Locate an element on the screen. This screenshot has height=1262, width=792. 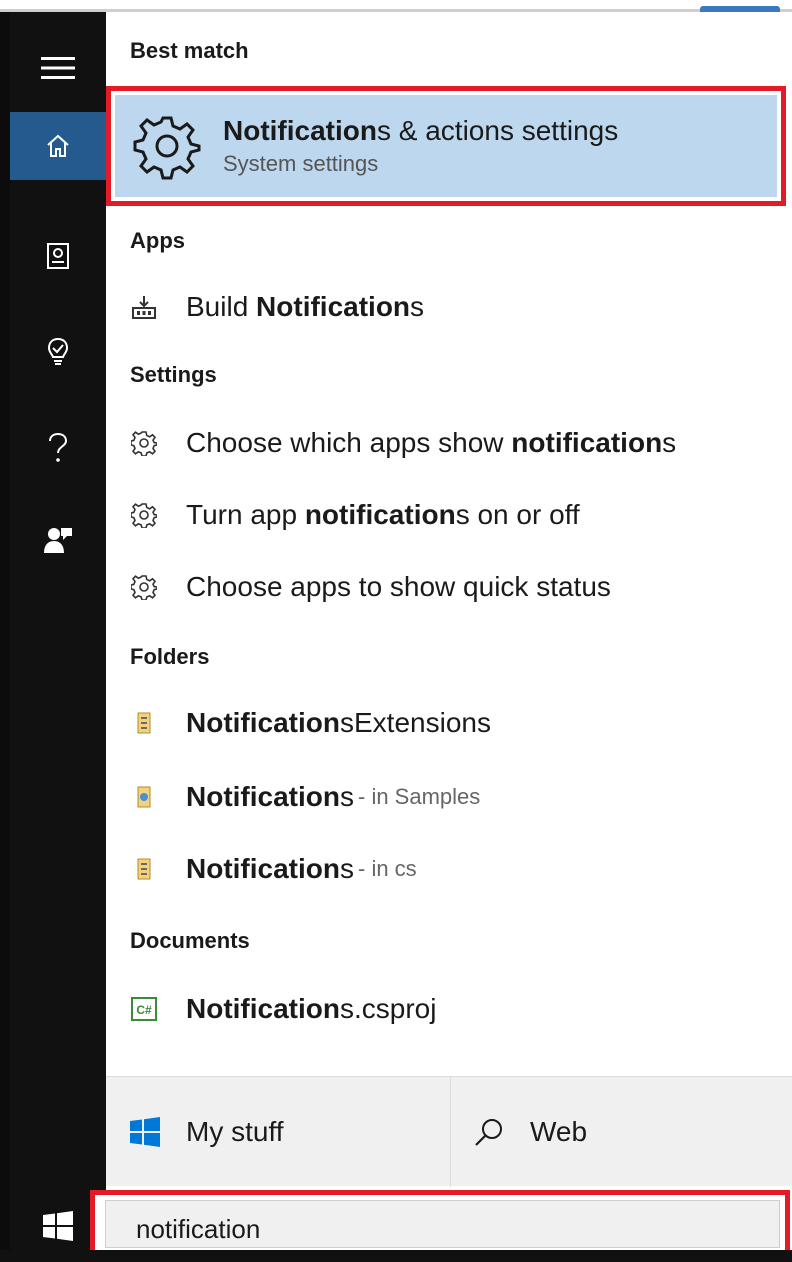
section-best-match: Best match is located at coordinates (189, 50).